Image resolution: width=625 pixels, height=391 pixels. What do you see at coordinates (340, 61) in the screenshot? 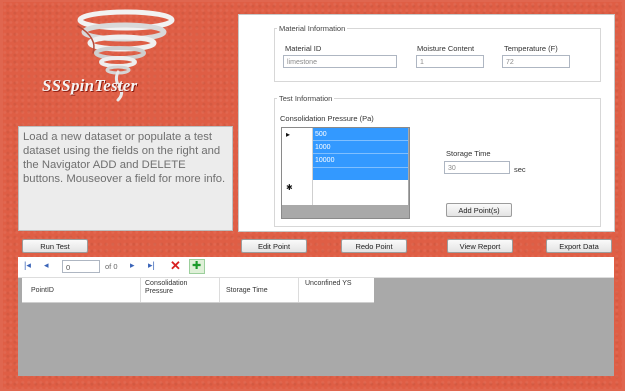
I see `material-id-field: limestone` at bounding box center [340, 61].